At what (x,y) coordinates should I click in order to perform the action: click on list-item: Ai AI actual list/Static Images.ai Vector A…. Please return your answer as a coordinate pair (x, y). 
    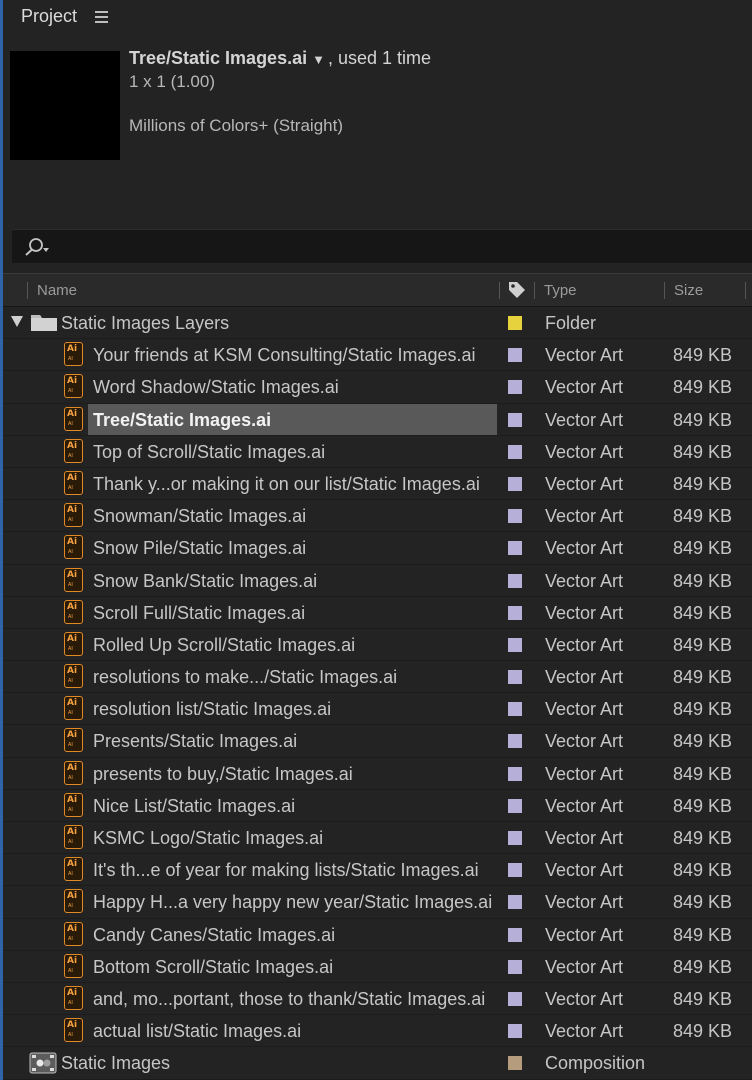
    Looking at the image, I should click on (377, 1031).